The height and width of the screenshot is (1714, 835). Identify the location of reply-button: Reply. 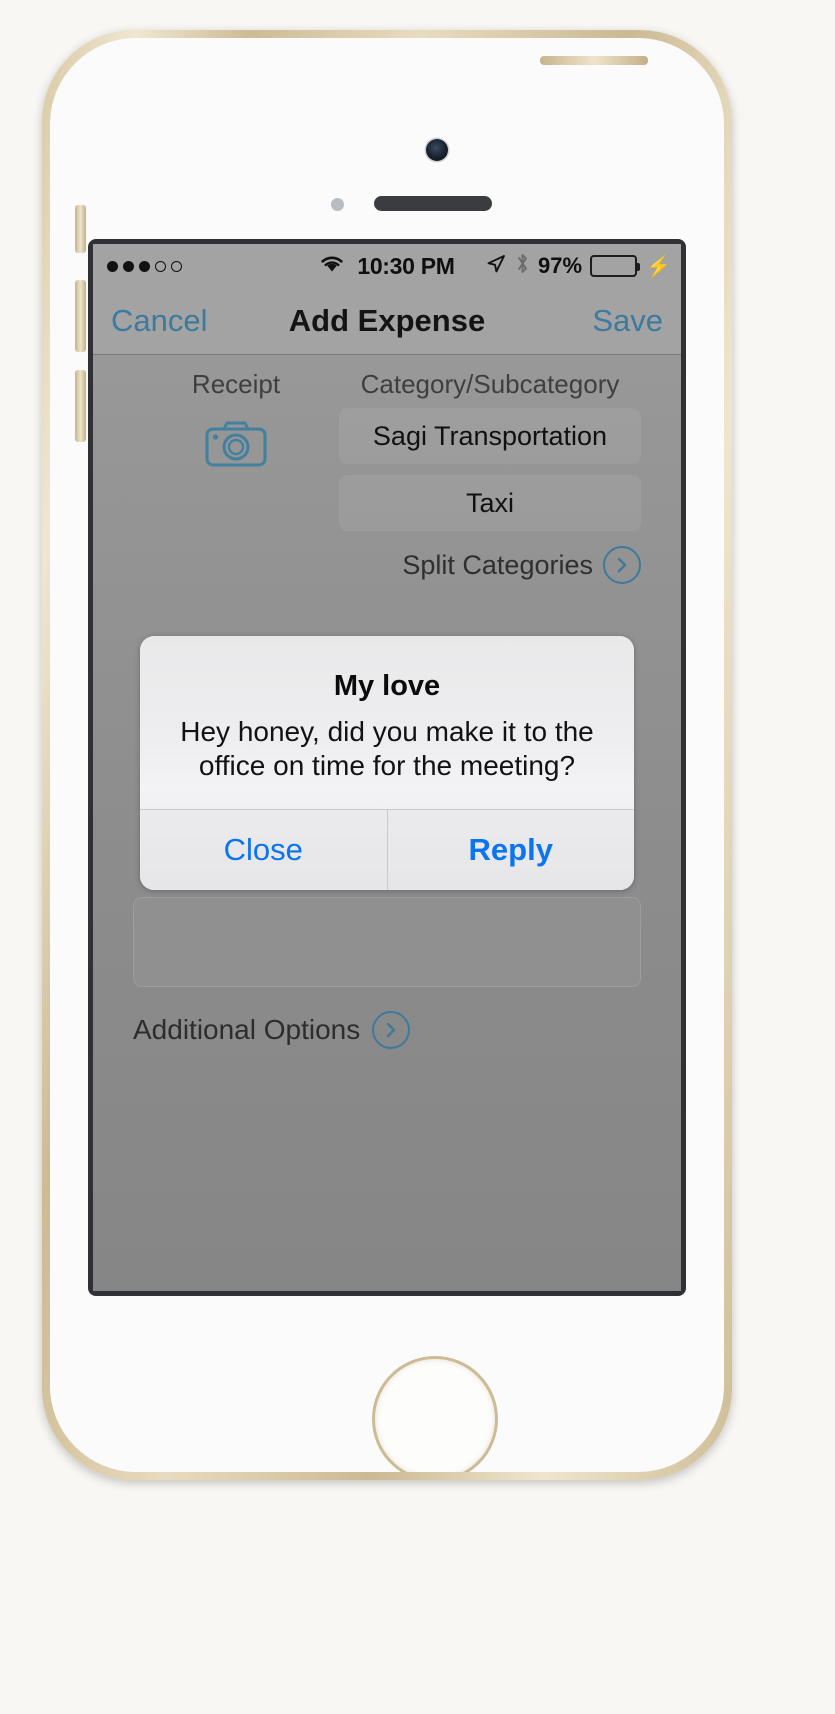
(511, 850).